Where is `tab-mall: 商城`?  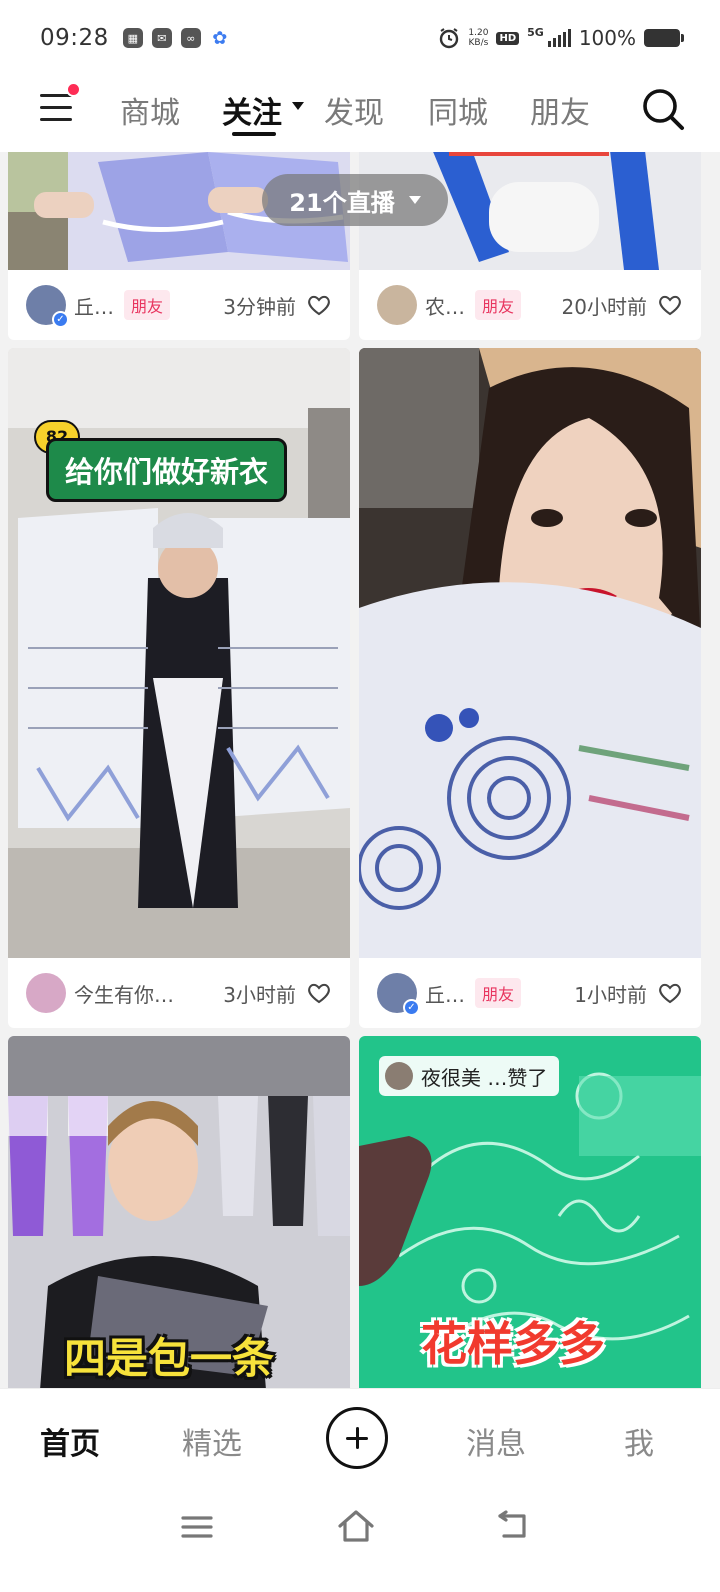
tab-mall: 商城 is located at coordinates (150, 110).